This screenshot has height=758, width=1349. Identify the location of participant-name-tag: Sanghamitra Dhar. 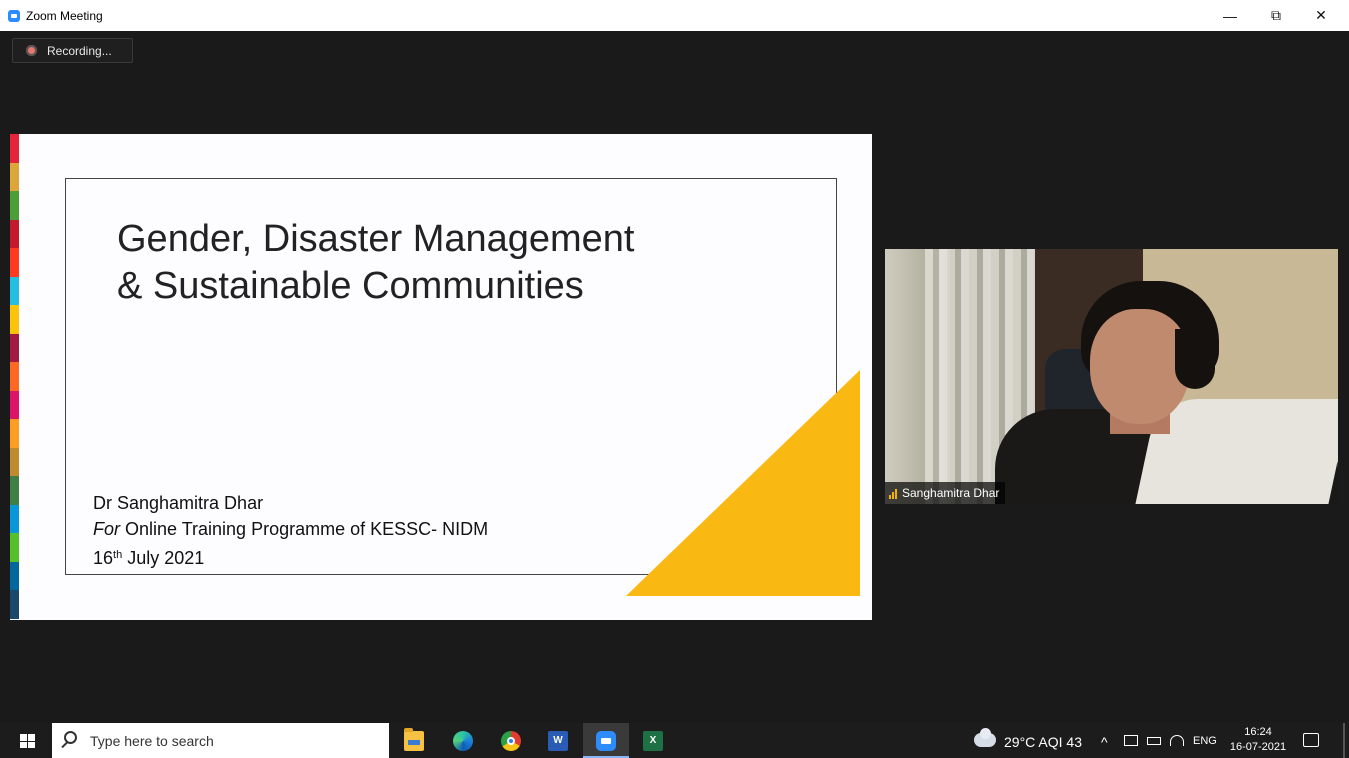
(945, 493).